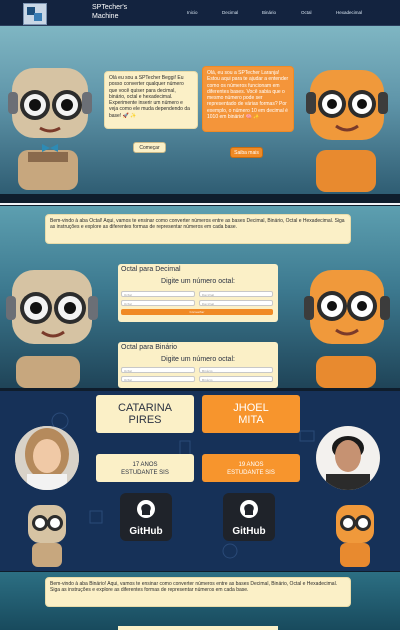 This screenshot has height=630, width=400. I want to click on member2-role: ESTUDANTE SIS, so click(251, 473).